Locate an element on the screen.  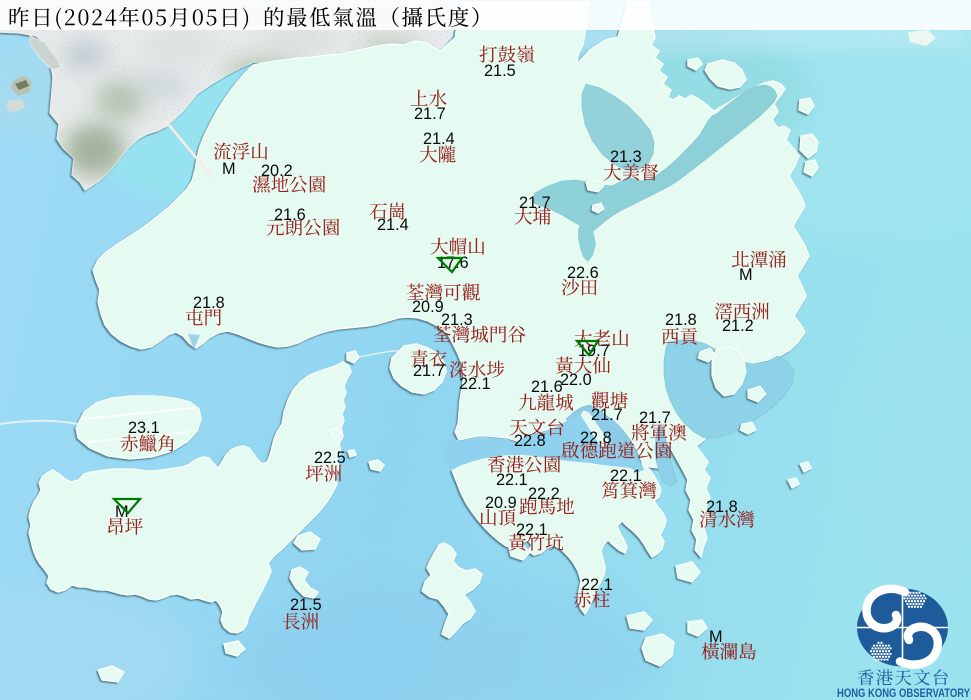
svg-text: 19.7 is located at coordinates (594, 351).